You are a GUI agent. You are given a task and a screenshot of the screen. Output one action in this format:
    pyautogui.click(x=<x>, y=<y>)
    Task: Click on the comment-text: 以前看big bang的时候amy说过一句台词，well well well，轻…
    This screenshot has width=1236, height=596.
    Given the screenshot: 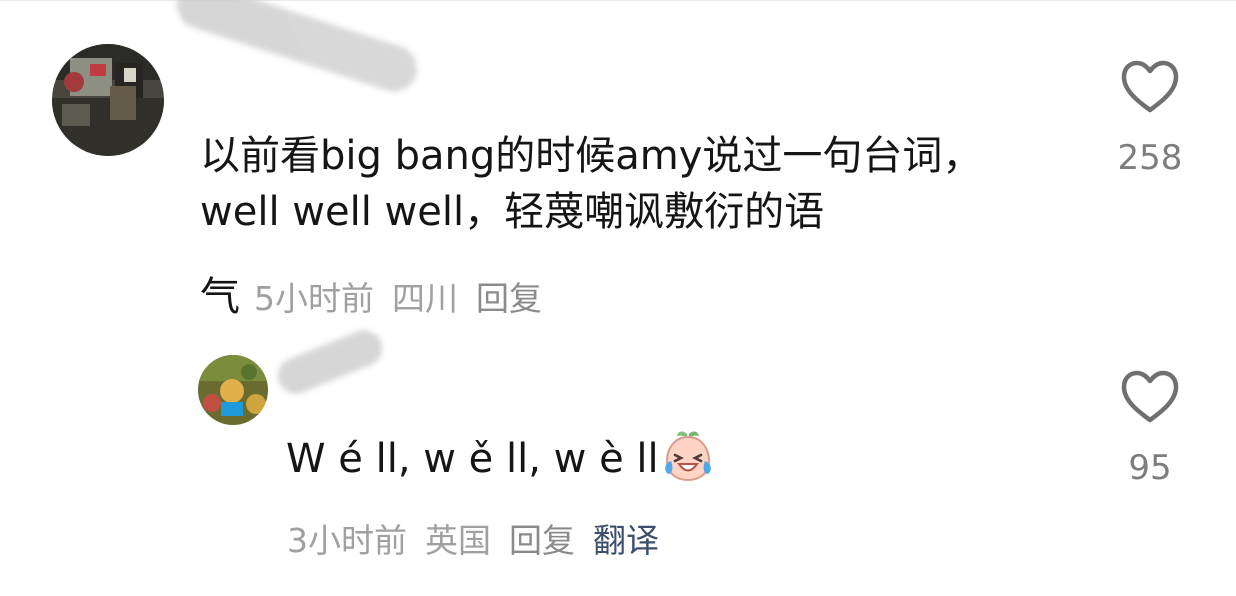 What is the action you would take?
    pyautogui.click(x=591, y=184)
    